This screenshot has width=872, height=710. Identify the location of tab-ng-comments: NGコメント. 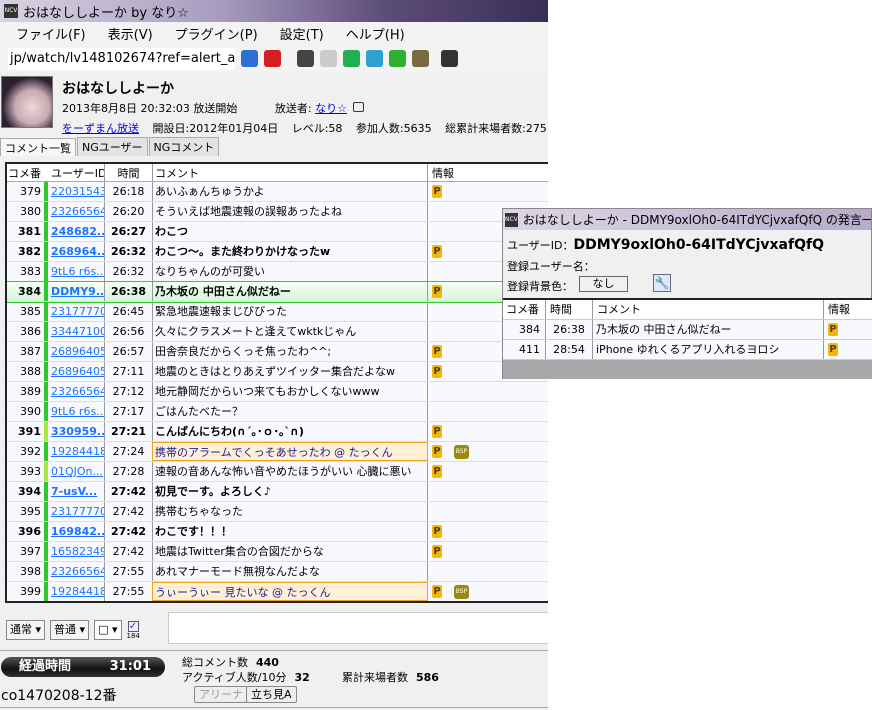
(184, 146).